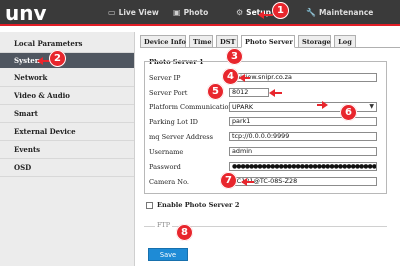  I want to click on nav-maintenance: 🔧 Maintenance, so click(339, 13).